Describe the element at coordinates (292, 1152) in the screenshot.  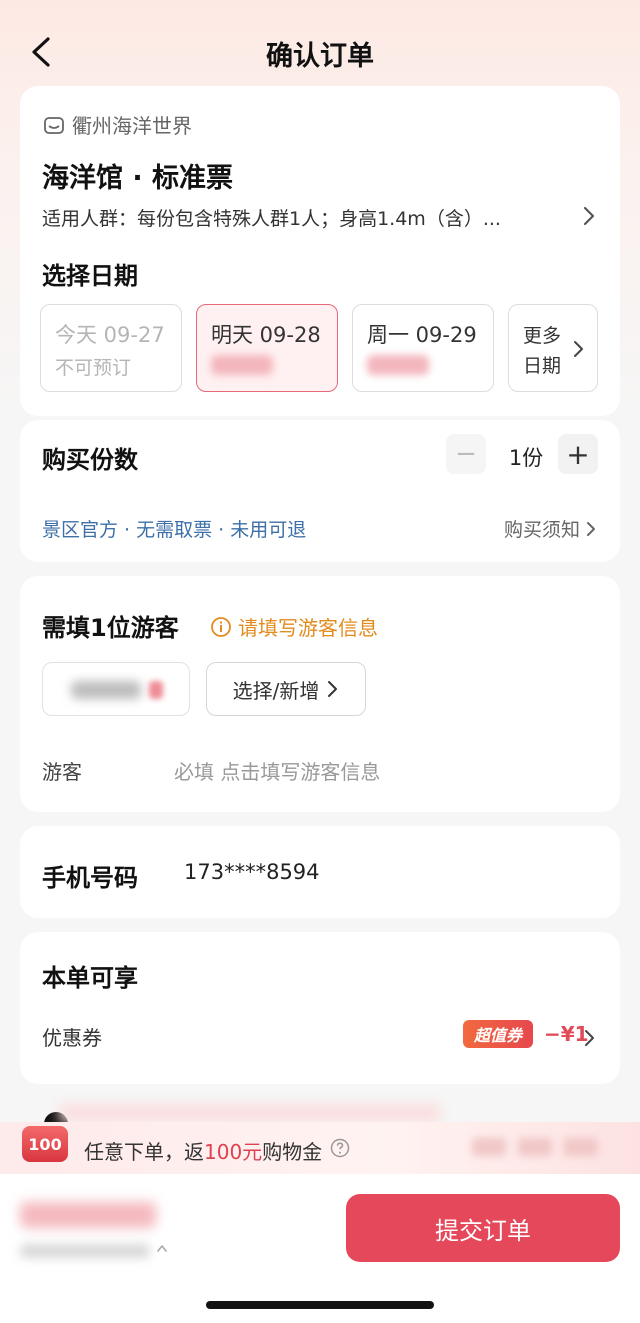
I see `promo-text-after: 购物金` at that location.